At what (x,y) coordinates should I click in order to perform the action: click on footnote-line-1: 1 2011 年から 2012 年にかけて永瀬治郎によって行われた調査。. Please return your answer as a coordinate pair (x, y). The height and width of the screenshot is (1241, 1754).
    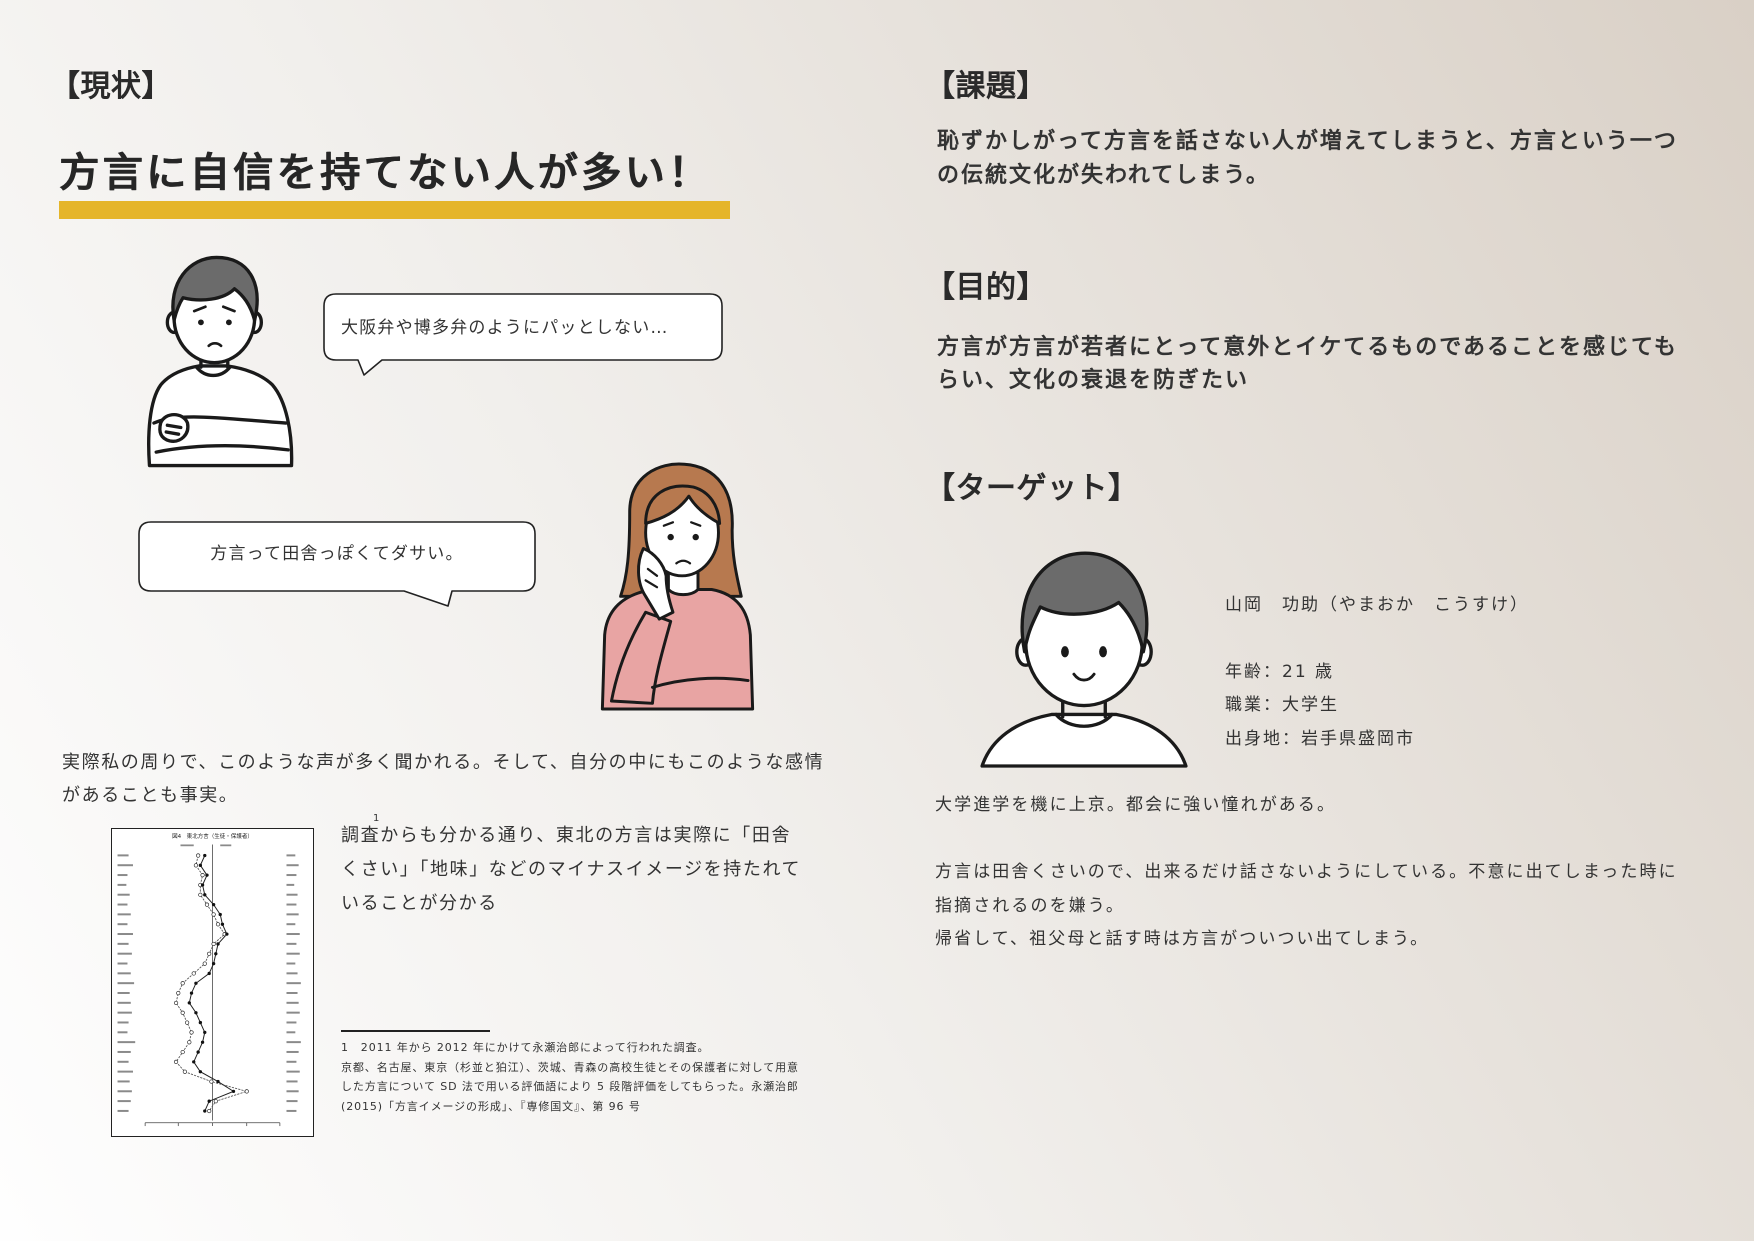
    Looking at the image, I should click on (525, 1047).